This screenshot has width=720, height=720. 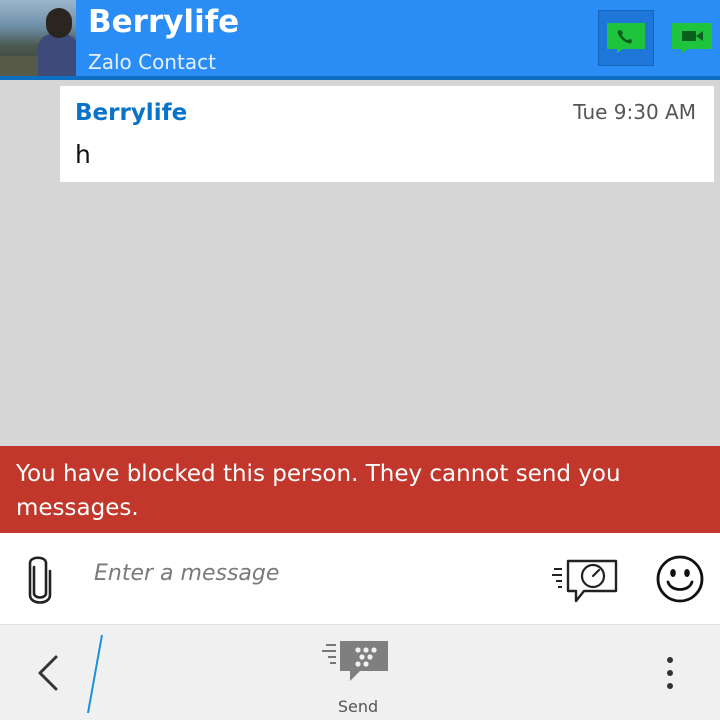 What do you see at coordinates (358, 706) in the screenshot?
I see `send-label: Send` at bounding box center [358, 706].